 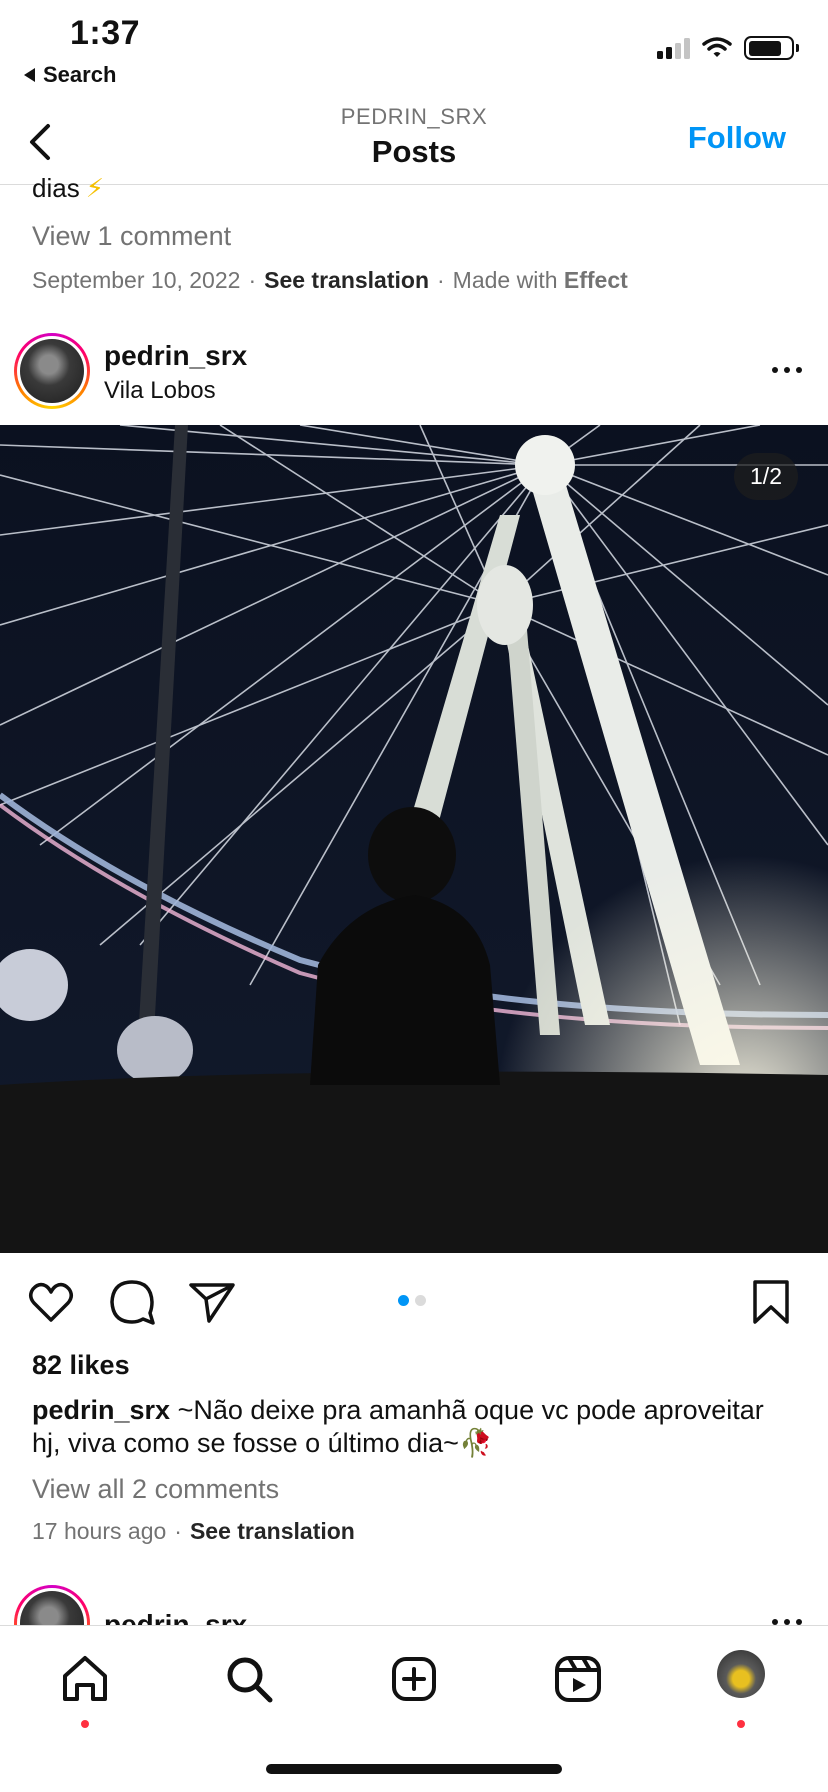 I want to click on back-triangle-icon, so click(x=29, y=75).